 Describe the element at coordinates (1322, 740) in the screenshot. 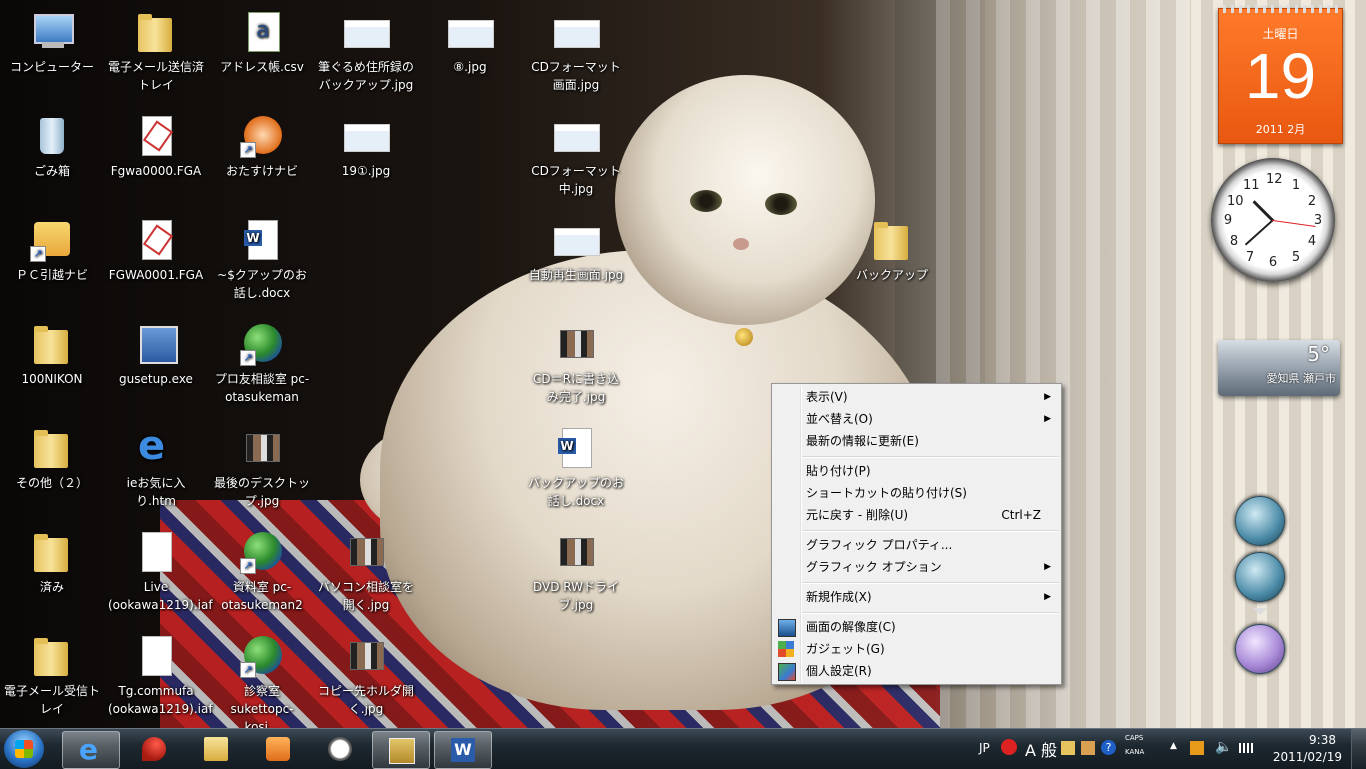

I see `taskbar-clock-time: 9:38` at that location.